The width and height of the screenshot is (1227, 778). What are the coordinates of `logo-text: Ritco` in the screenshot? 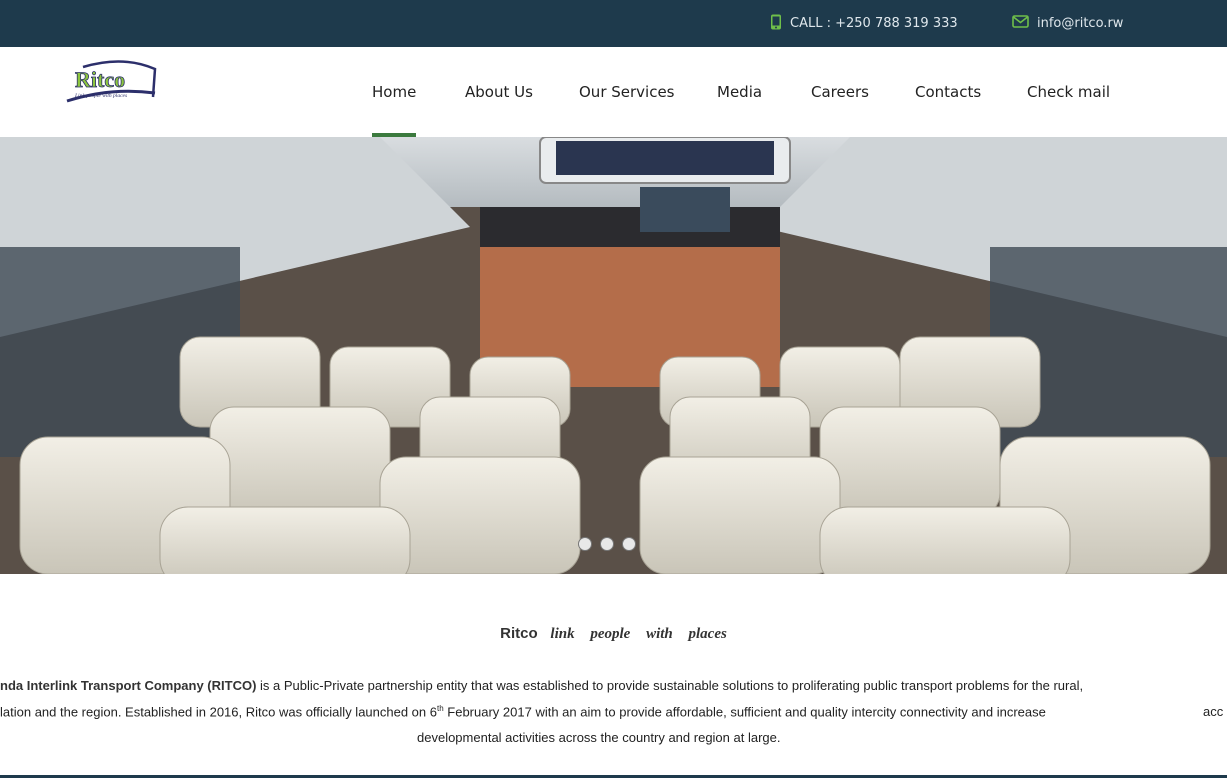 It's located at (100, 79).